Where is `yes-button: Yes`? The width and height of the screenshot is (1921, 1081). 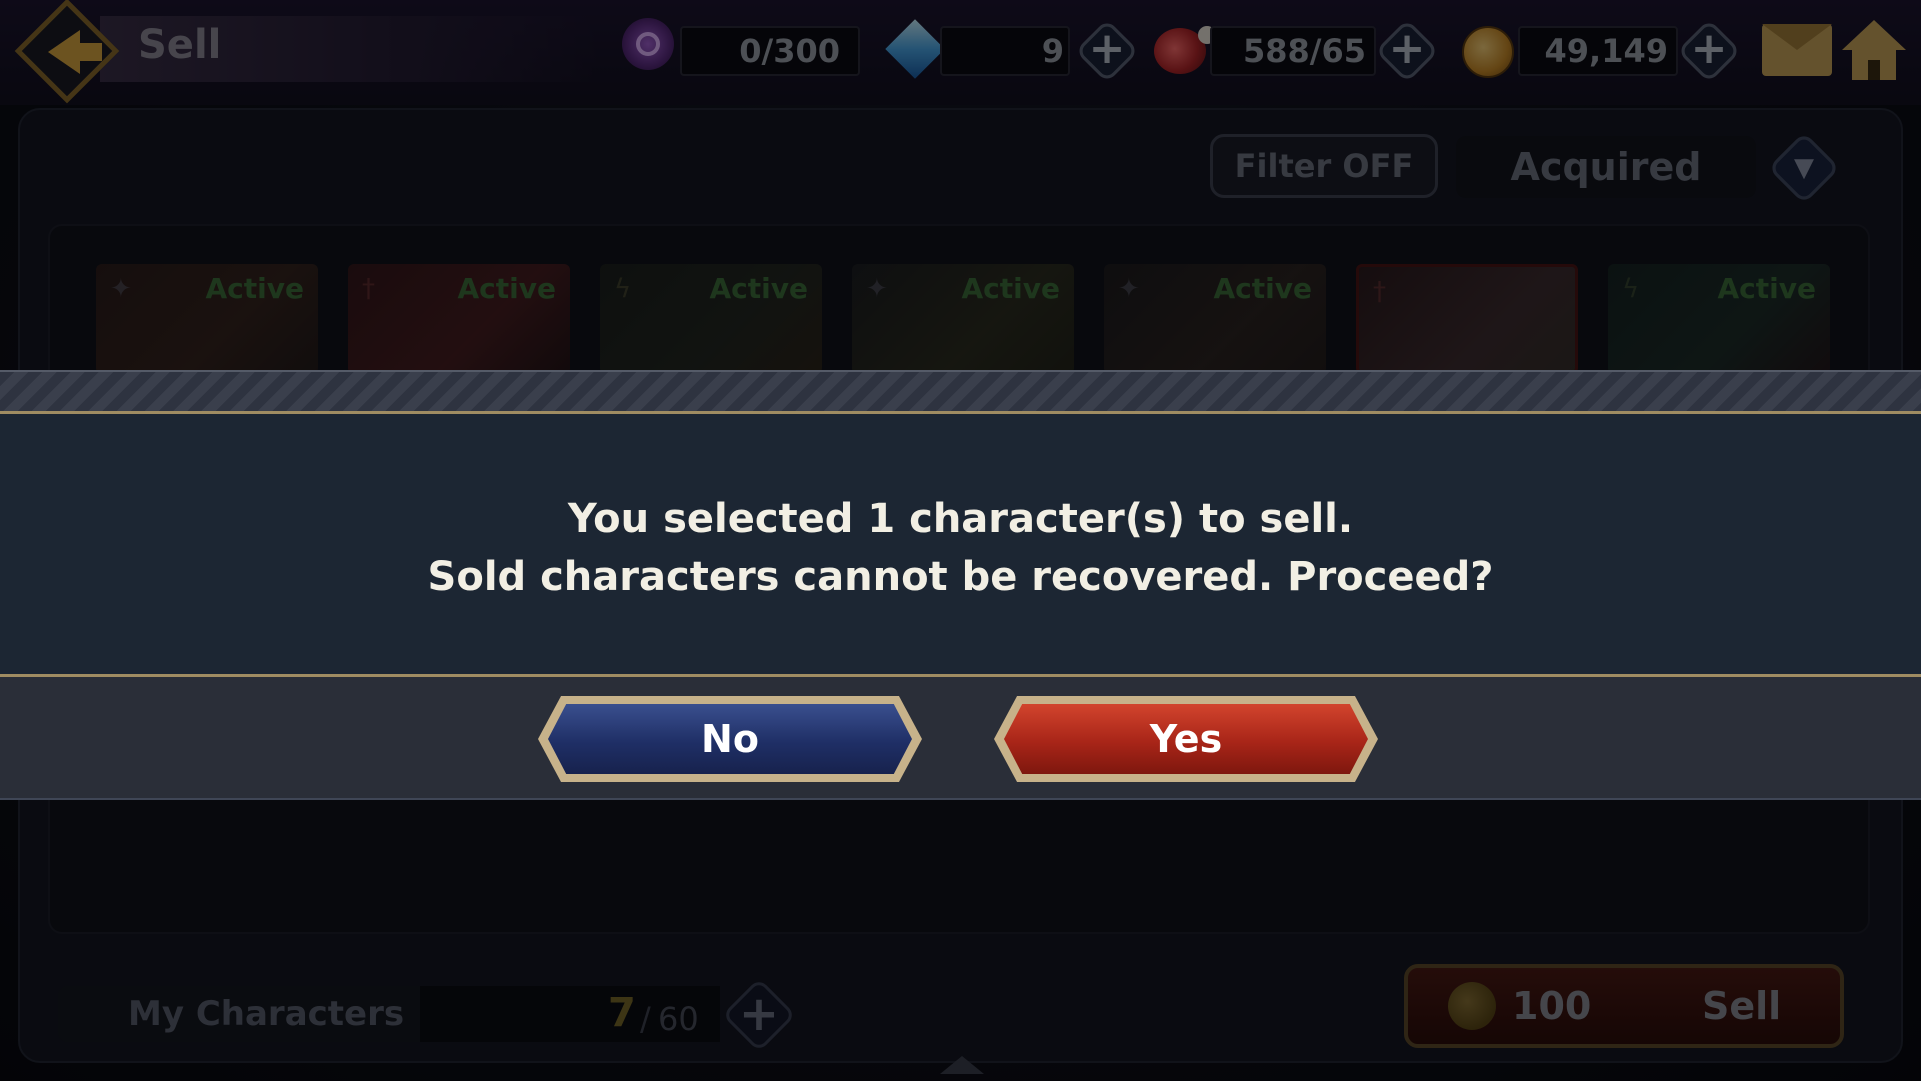
yes-button: Yes is located at coordinates (1186, 739).